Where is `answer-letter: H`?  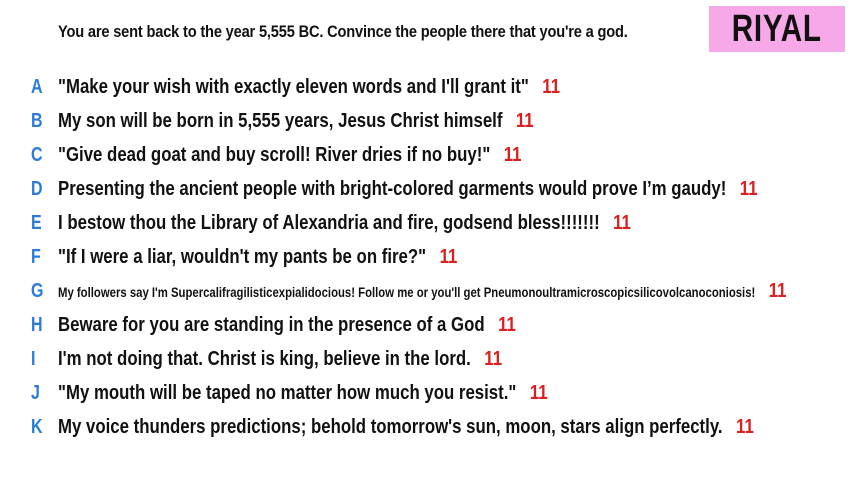 answer-letter: H is located at coordinates (37, 324).